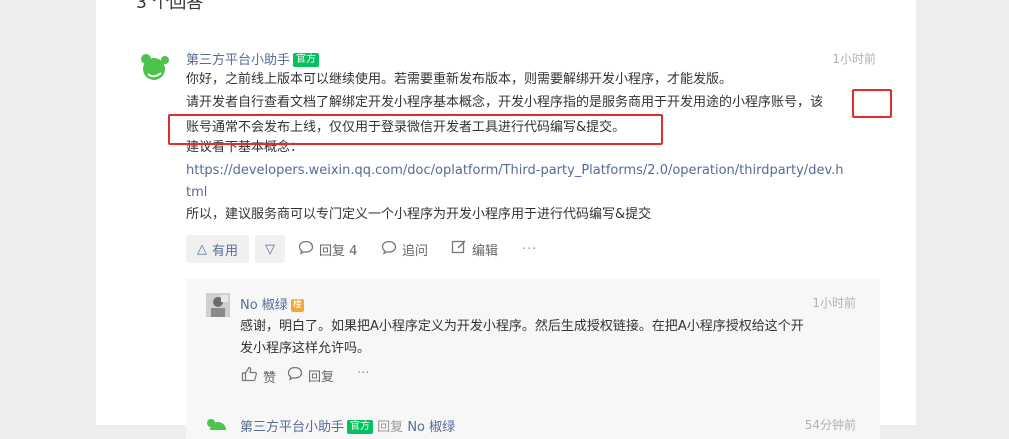 This screenshot has height=439, width=1009. What do you see at coordinates (196, 193) in the screenshot?
I see `doc-link-continued: tml` at bounding box center [196, 193].